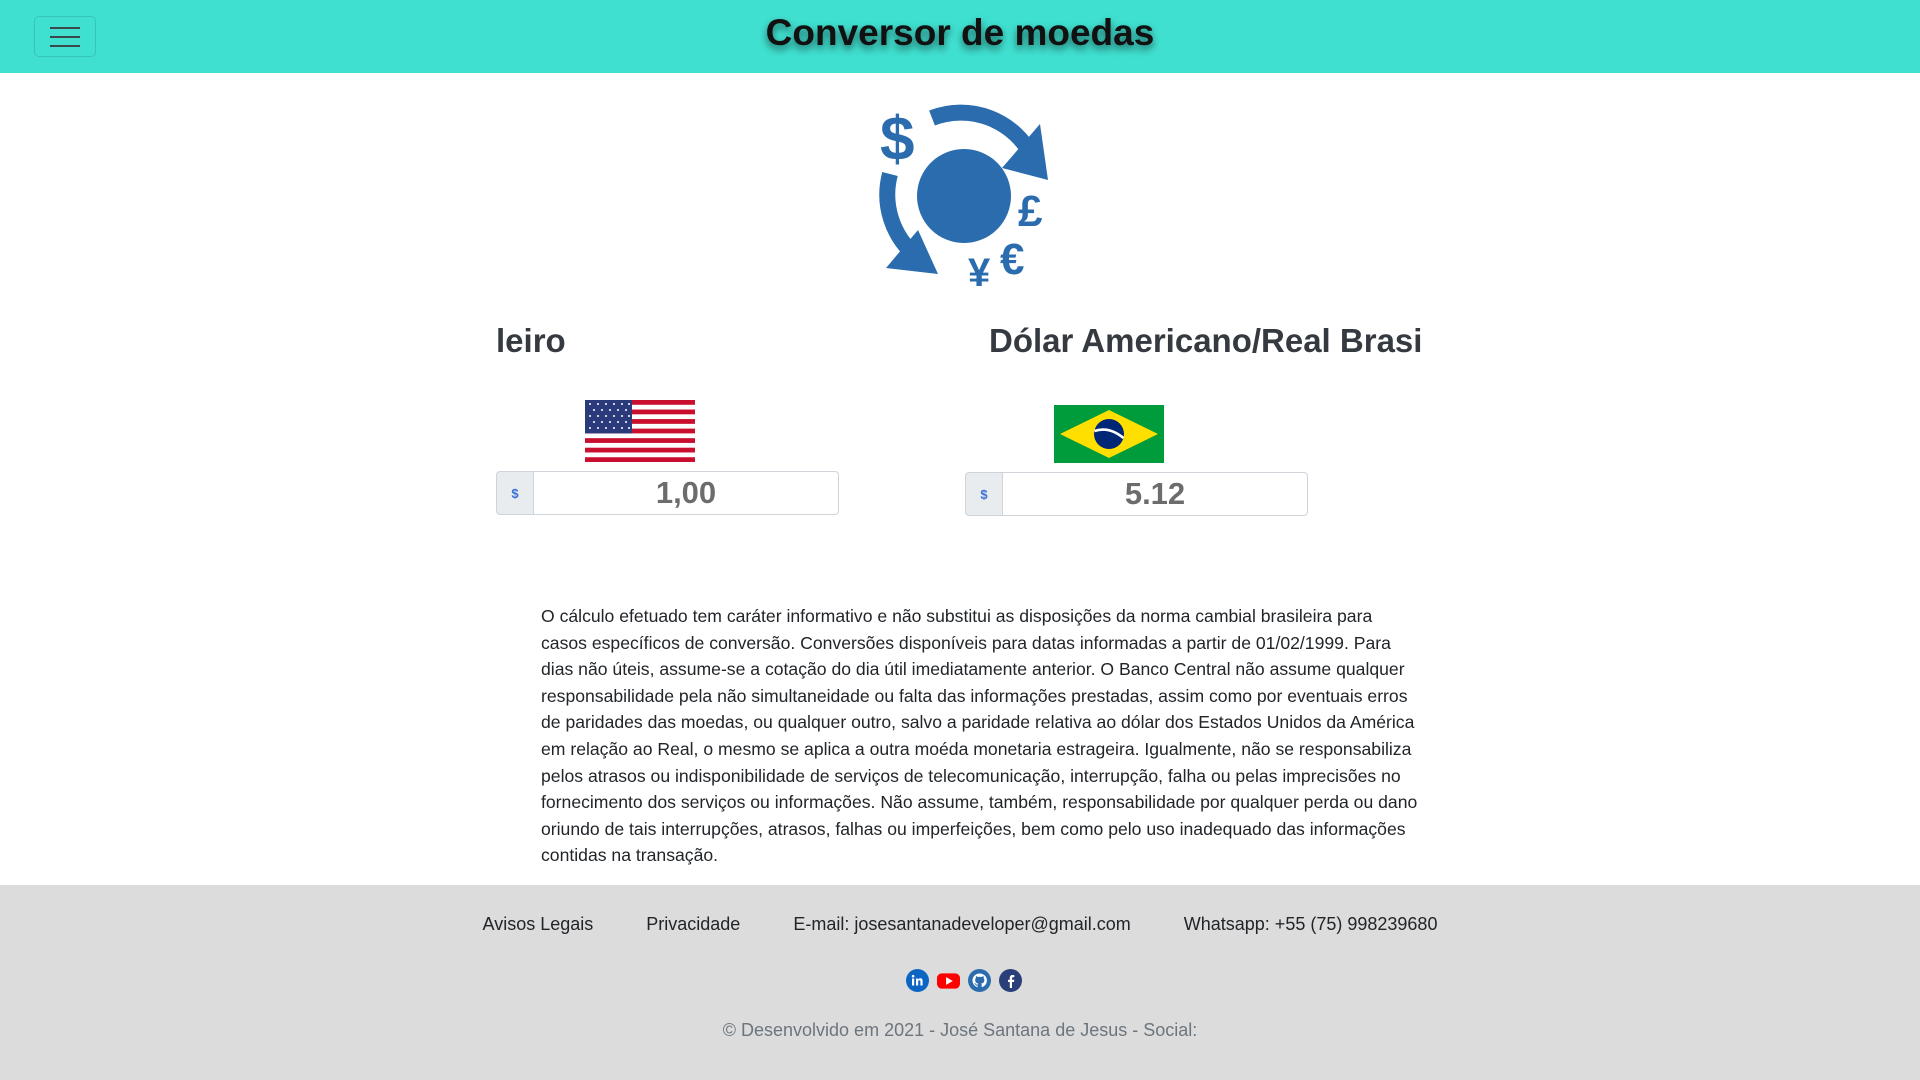 This screenshot has width=1920, height=1080. Describe the element at coordinates (1155, 494) in the screenshot. I see `right-amount-input` at that location.